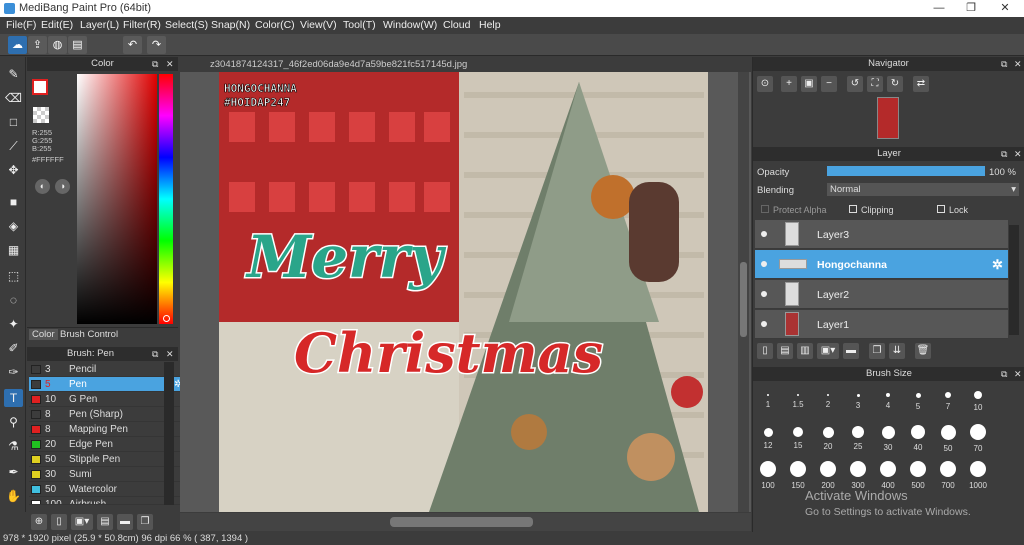  Describe the element at coordinates (881, 294) in the screenshot. I see `layer-row: Layer2` at that location.